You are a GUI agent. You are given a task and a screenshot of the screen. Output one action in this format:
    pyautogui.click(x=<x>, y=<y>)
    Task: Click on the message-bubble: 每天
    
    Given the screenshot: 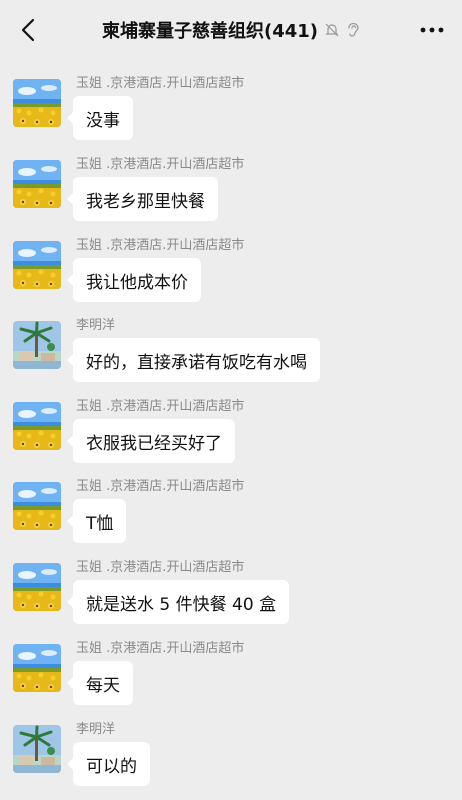 What is the action you would take?
    pyautogui.click(x=100, y=683)
    